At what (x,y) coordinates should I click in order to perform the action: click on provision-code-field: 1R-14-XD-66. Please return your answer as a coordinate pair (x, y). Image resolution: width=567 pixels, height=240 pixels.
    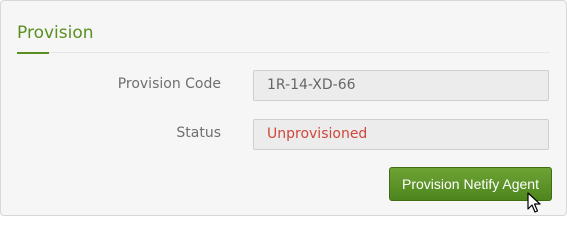
    Looking at the image, I should click on (401, 85).